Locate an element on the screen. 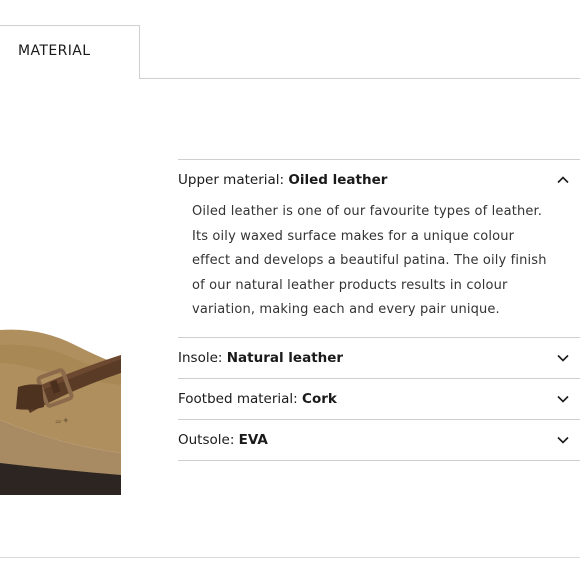  accordion-title: Upper material: Oiled leather is located at coordinates (282, 180).